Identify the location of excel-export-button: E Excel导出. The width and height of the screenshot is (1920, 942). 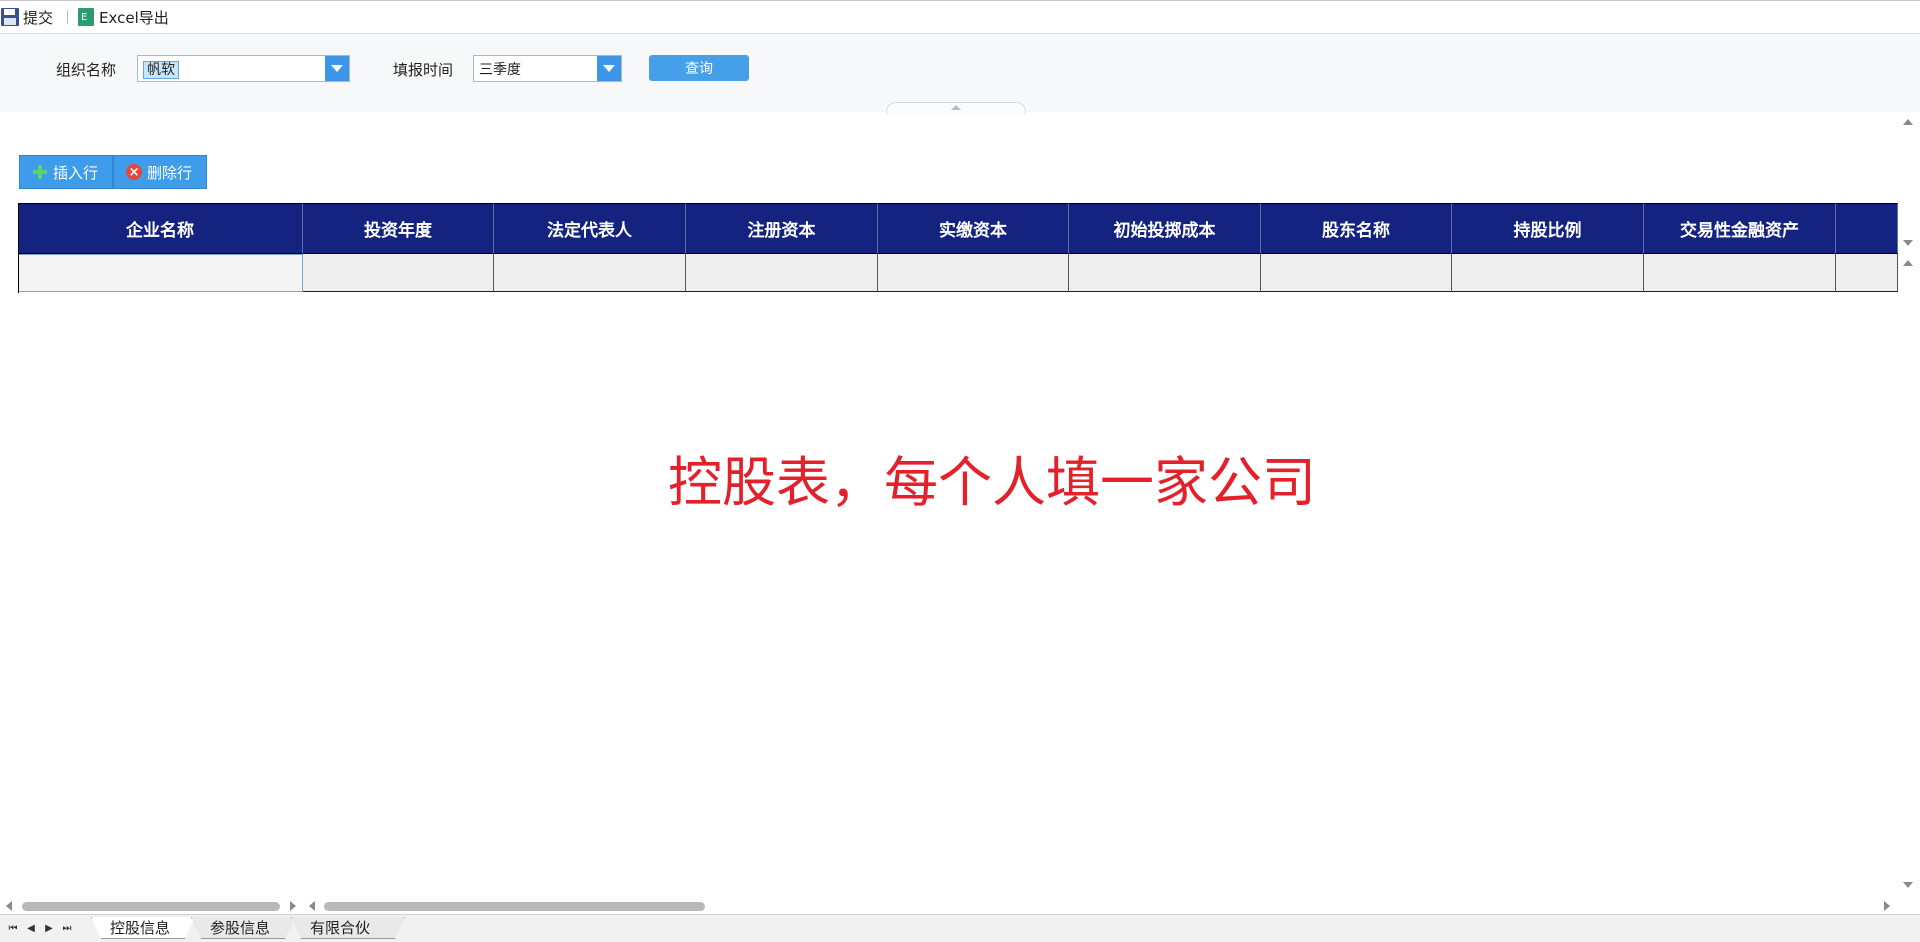
(125, 17).